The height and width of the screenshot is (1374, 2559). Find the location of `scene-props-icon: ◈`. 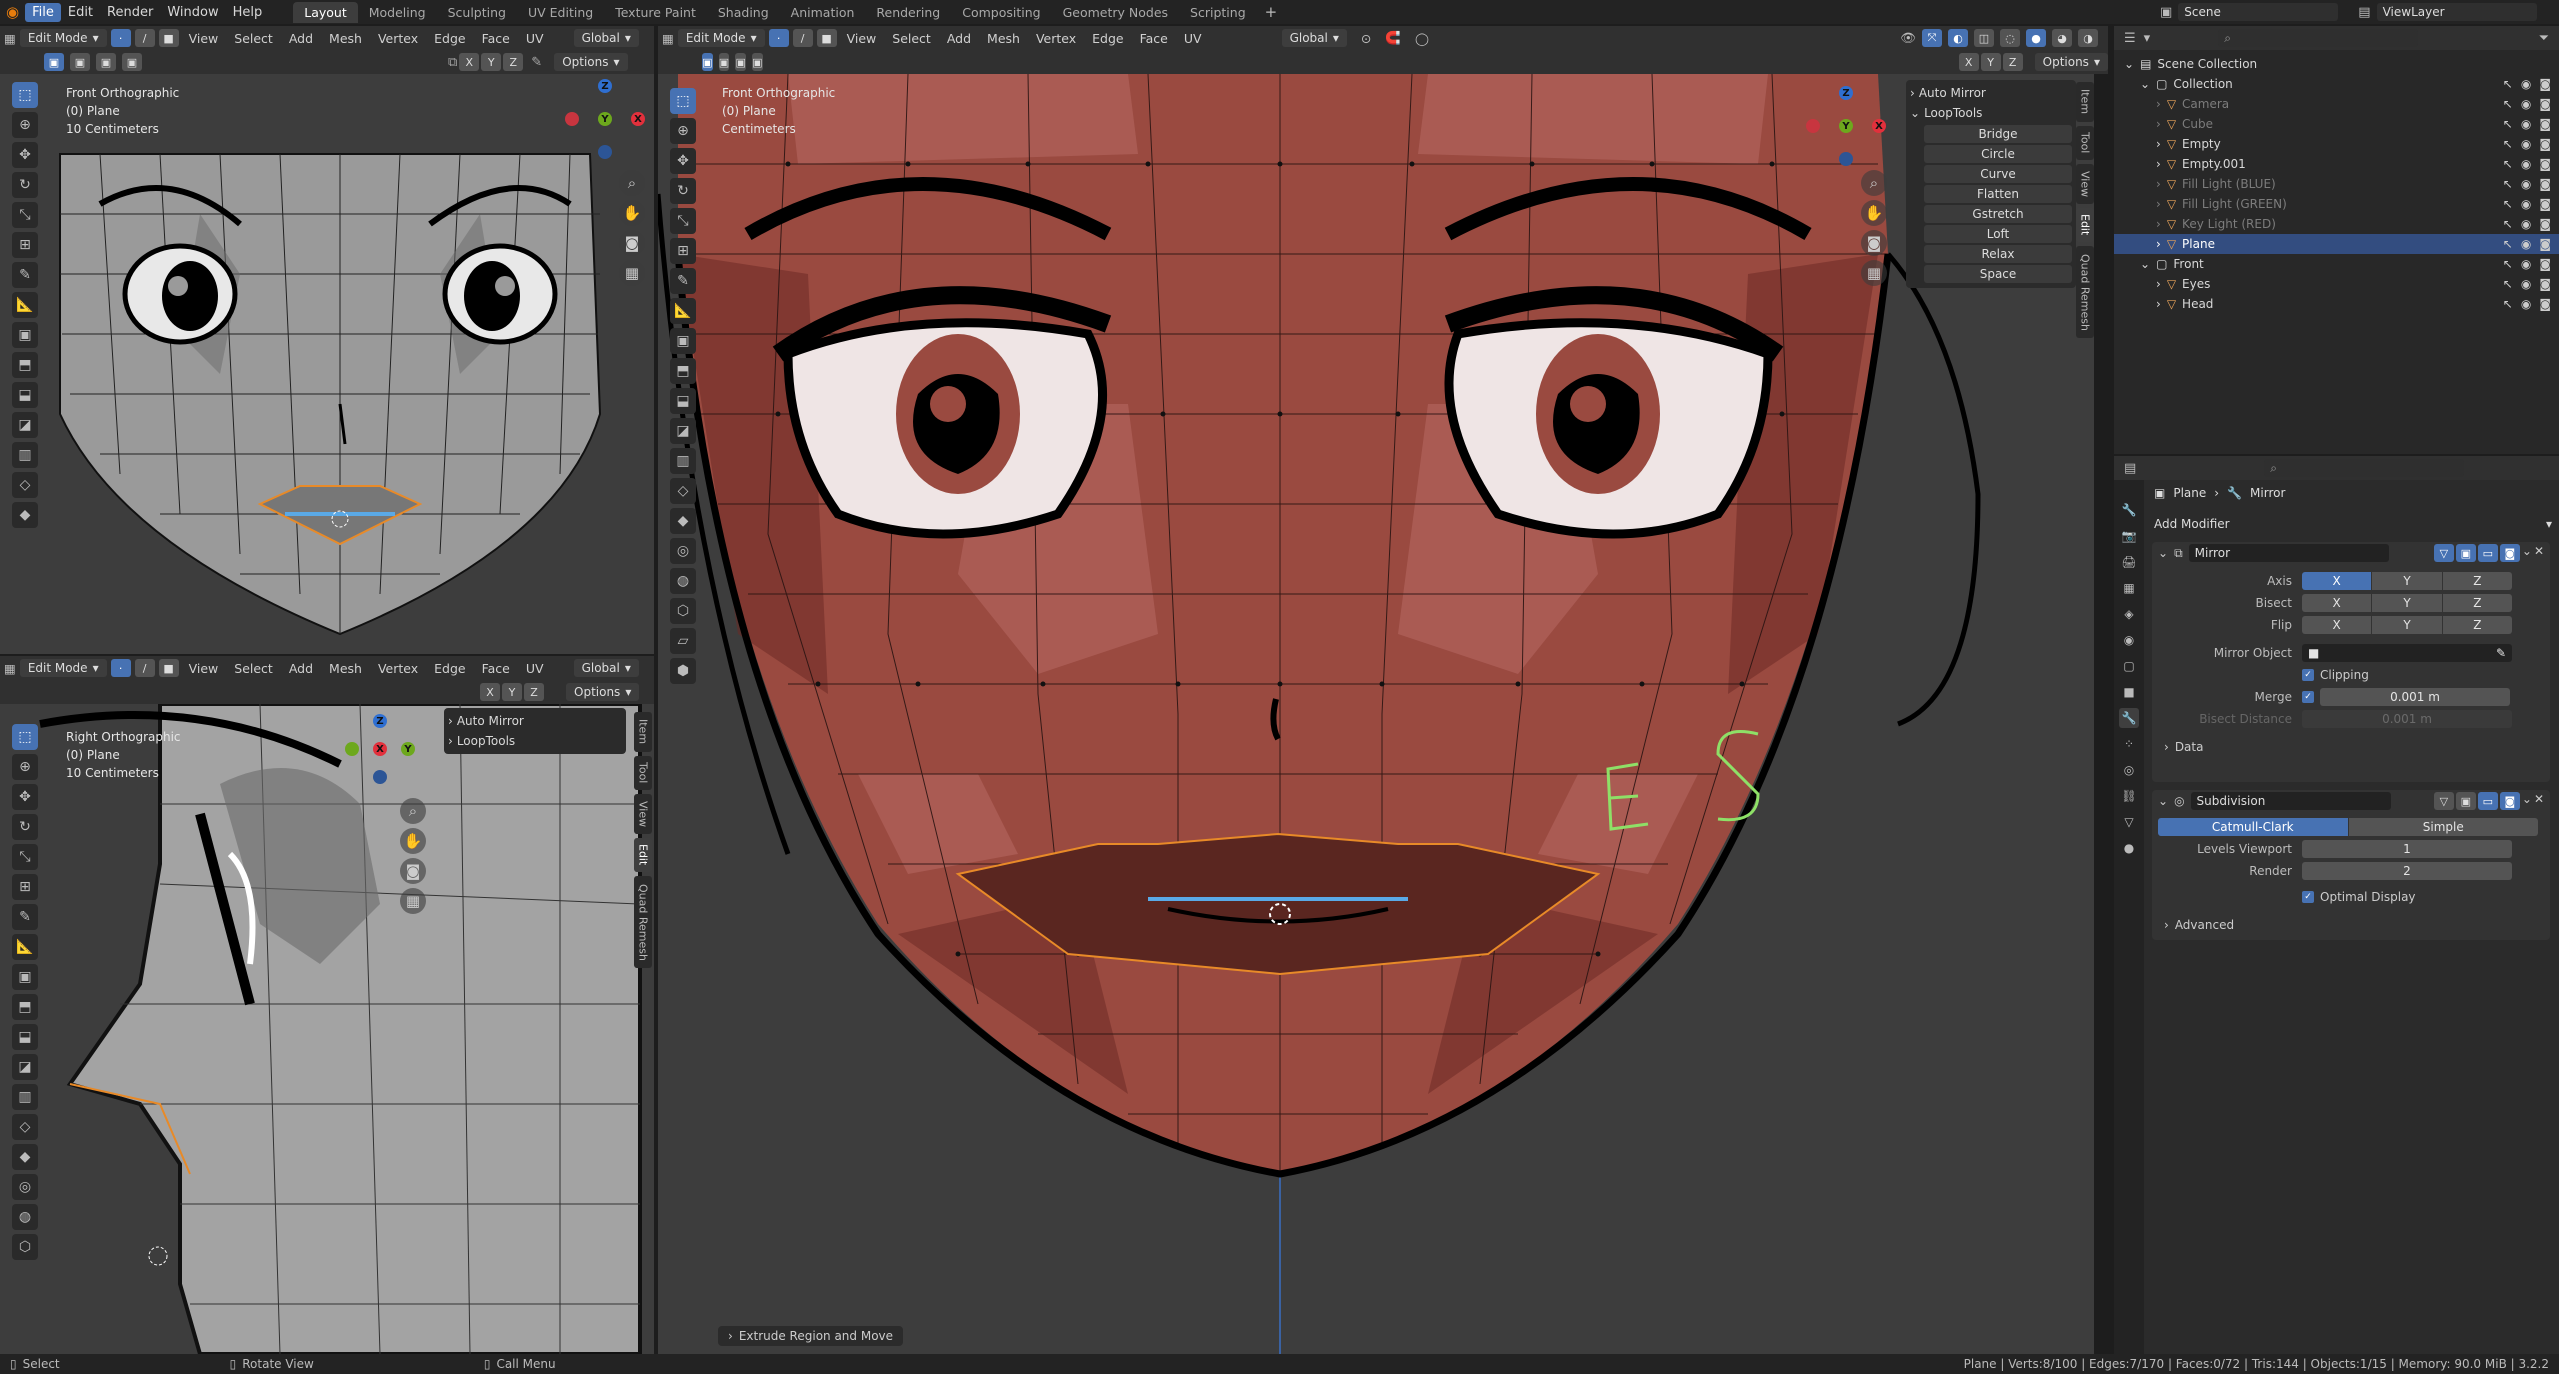

scene-props-icon: ◈ is located at coordinates (2129, 614).